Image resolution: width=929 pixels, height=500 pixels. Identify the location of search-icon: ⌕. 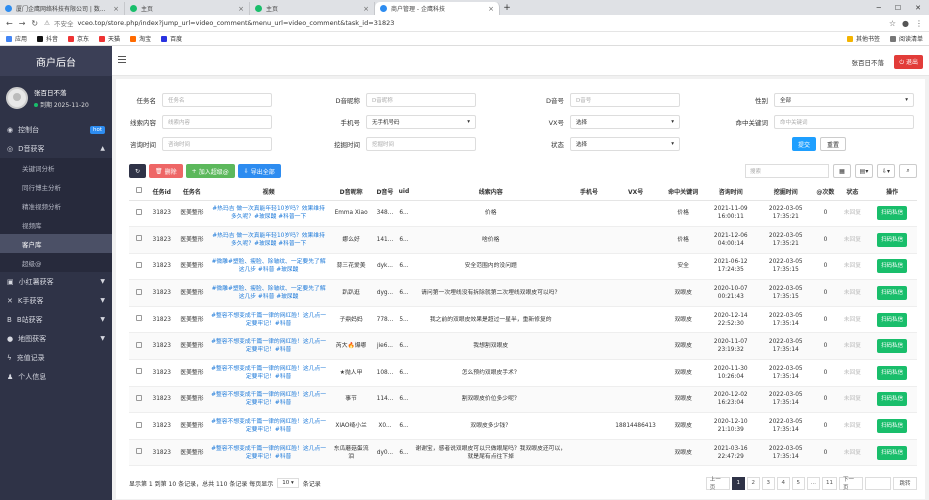
(908, 171).